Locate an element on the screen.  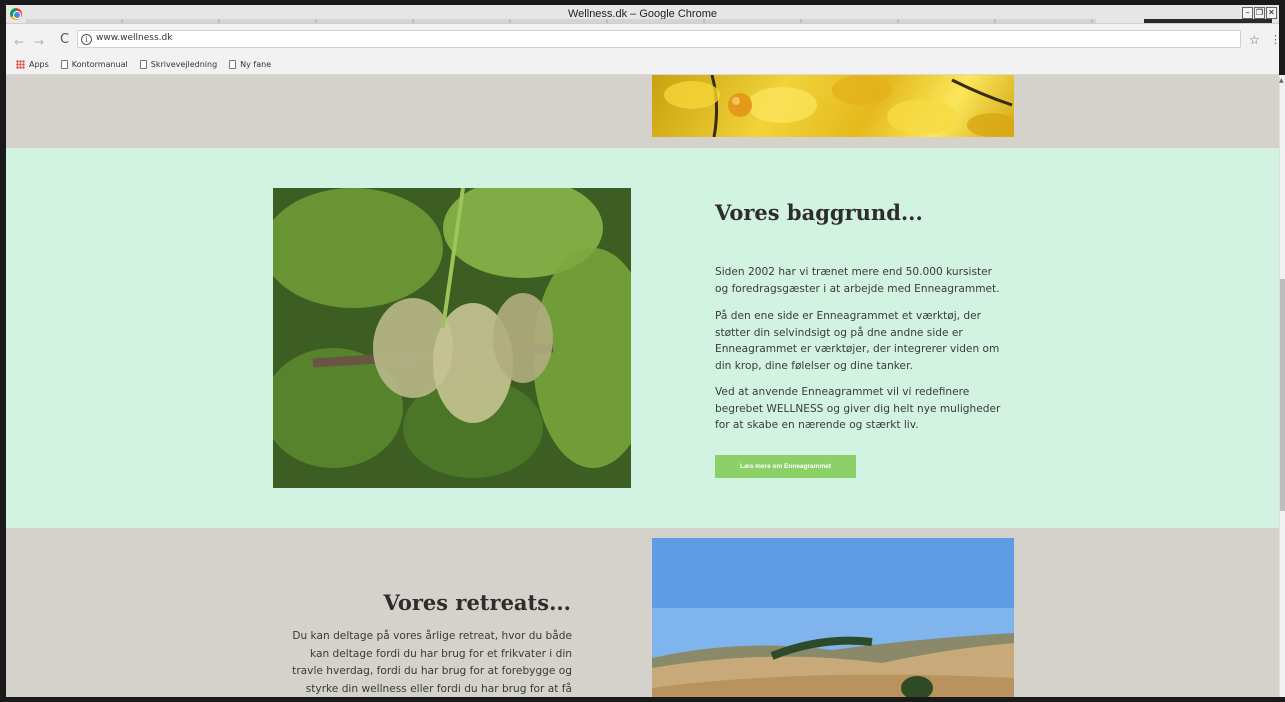
title-bar: Wellness.dk – Google Chrome – ❐ ✕ is located at coordinates (642, 14).